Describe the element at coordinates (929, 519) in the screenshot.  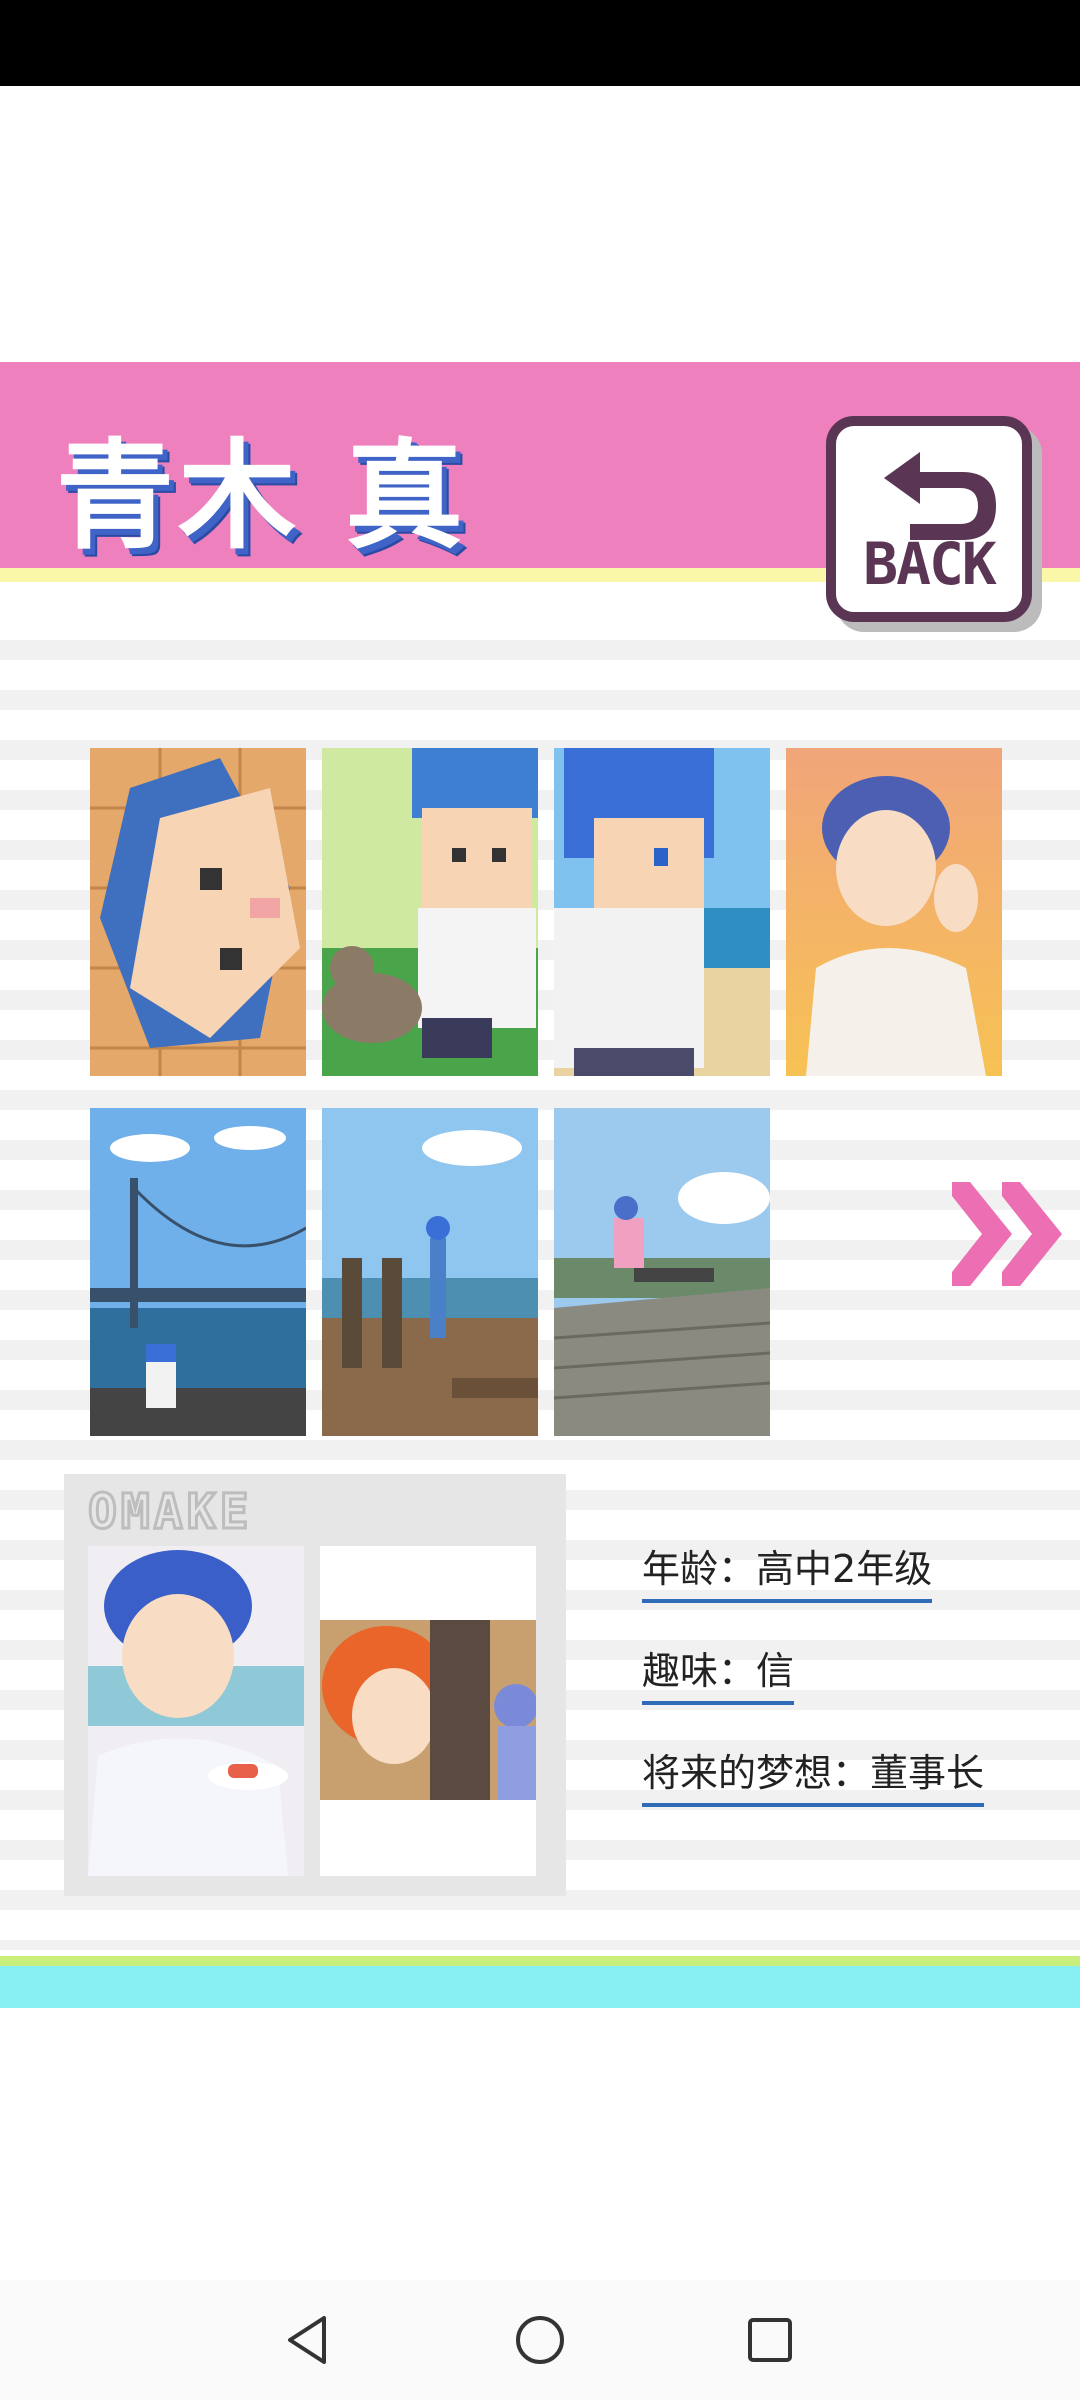
I see `back-button: BACK` at that location.